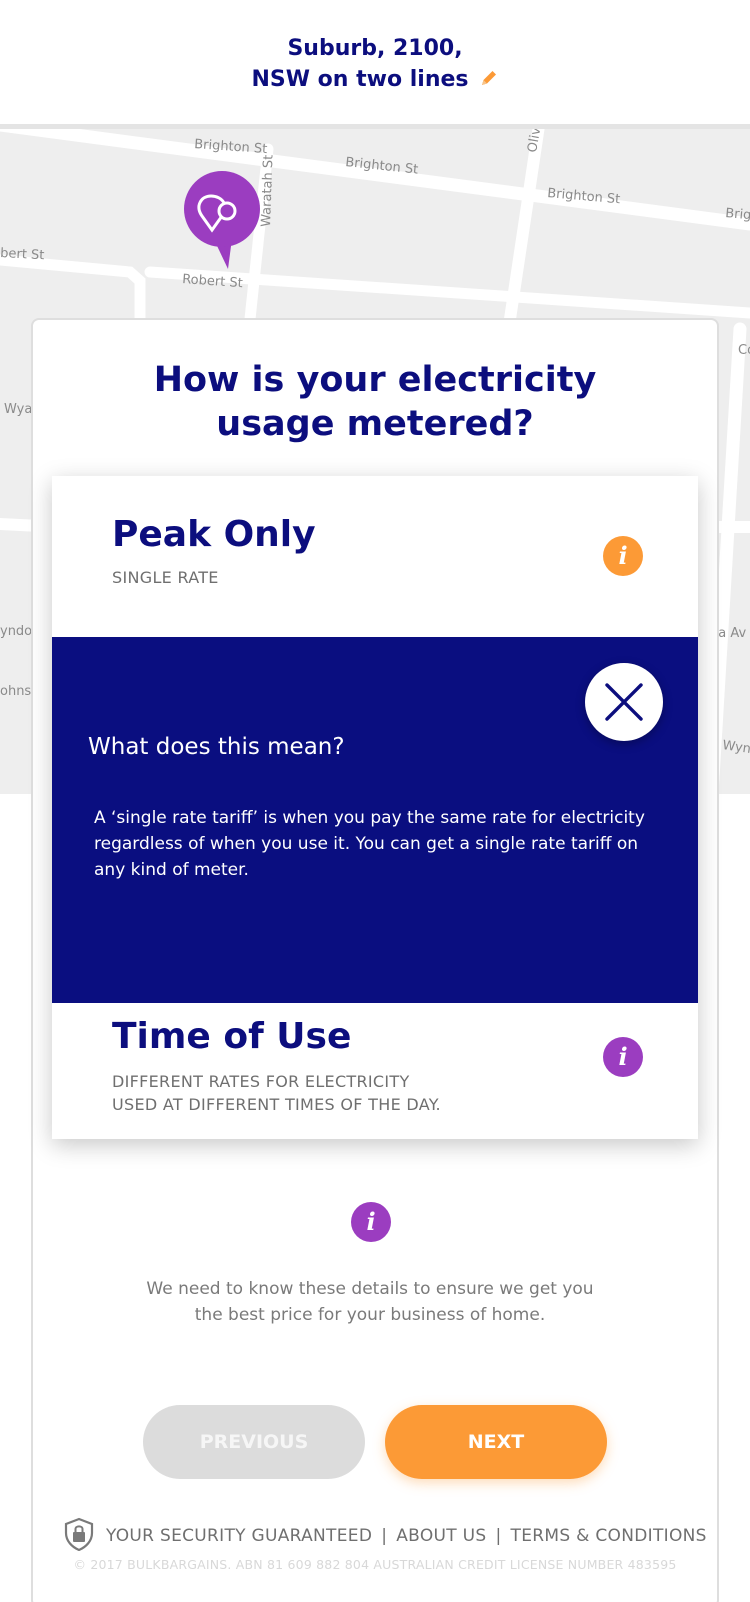 The height and width of the screenshot is (1602, 750). Describe the element at coordinates (441, 1536) in the screenshot. I see `about-us-link: ABOUT US` at that location.